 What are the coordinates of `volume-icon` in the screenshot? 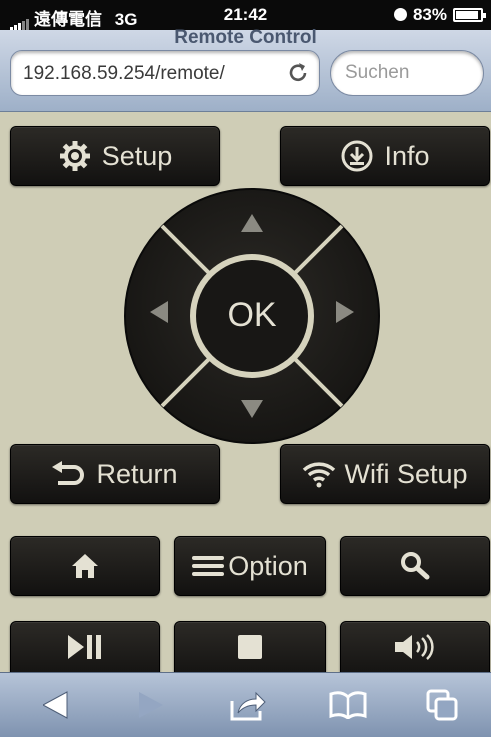 It's located at (415, 647).